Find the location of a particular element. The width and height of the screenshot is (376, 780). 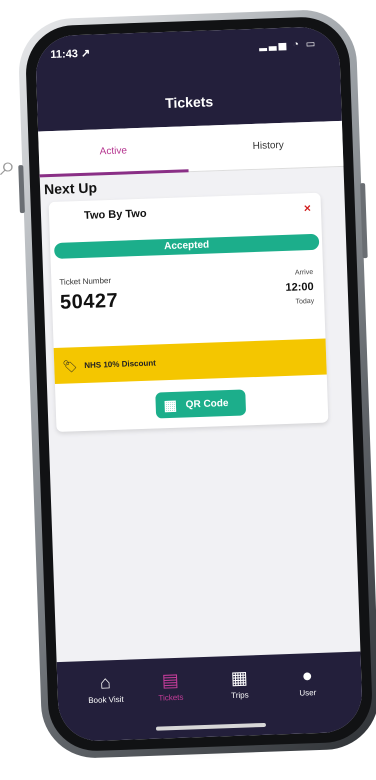

discount-banner: 🏷 NHS 10% Discount is located at coordinates (190, 361).